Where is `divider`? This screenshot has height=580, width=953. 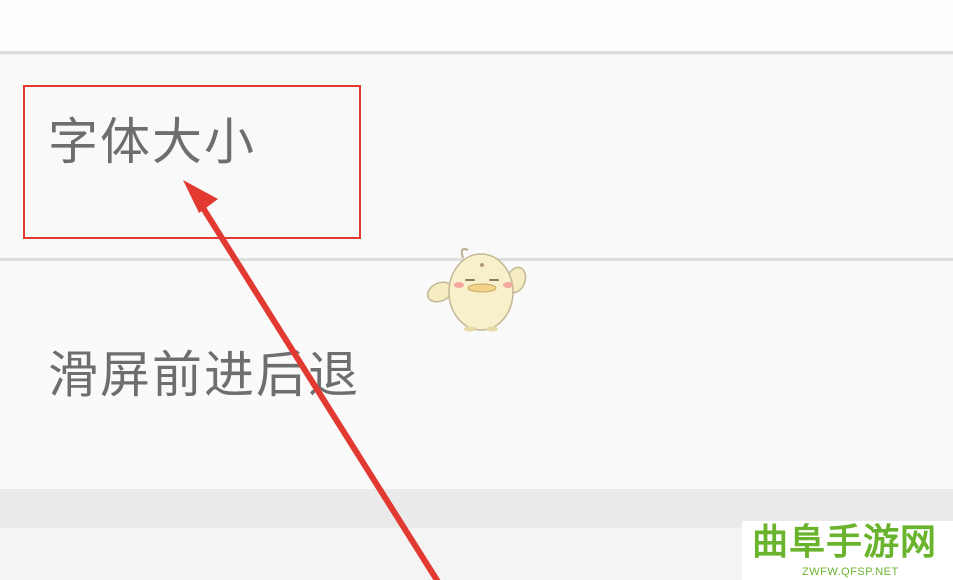 divider is located at coordinates (476, 52).